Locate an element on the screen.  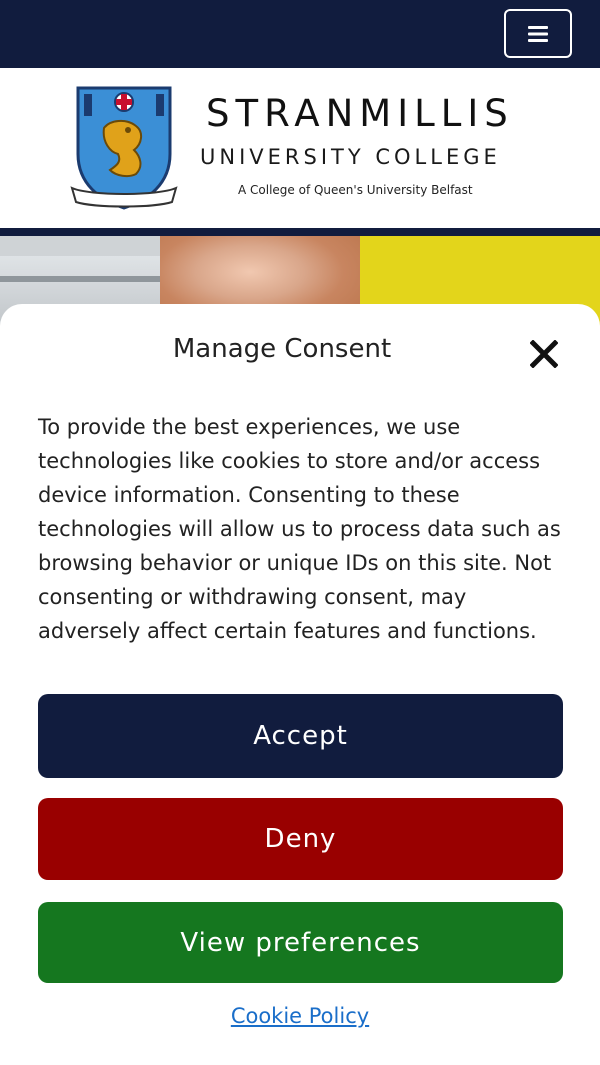
accept-button: Accept is located at coordinates (300, 736).